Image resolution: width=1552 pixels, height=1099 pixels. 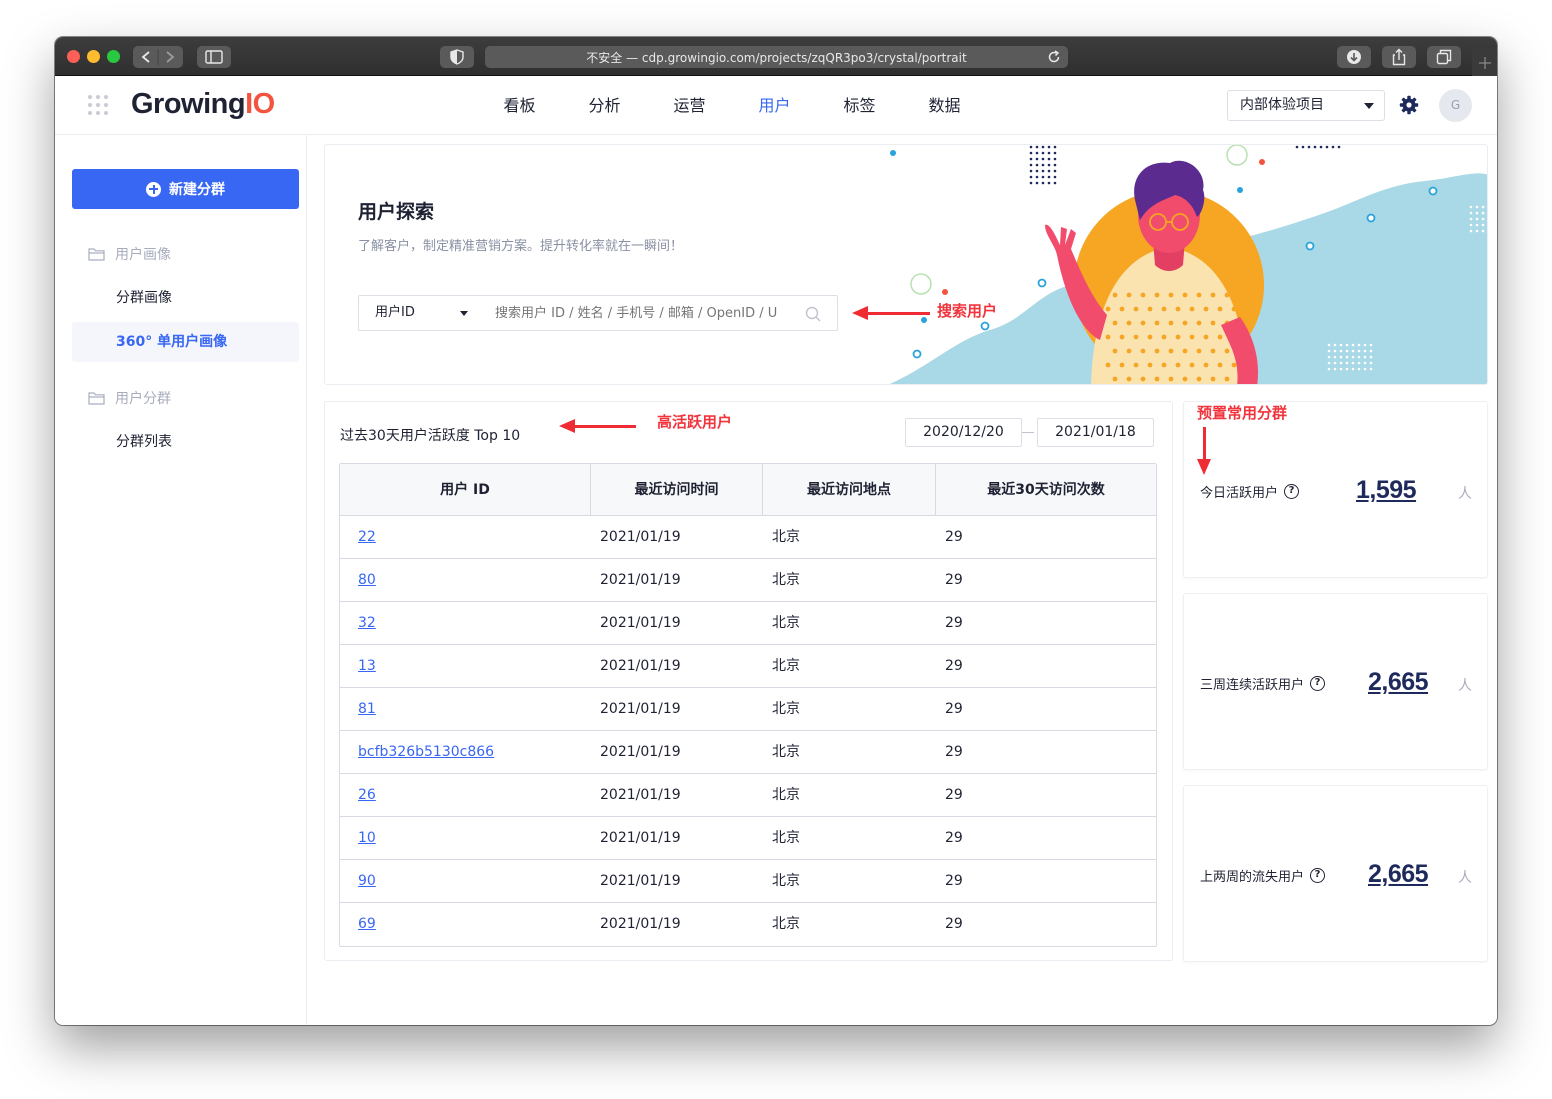 I want to click on zoom-window-button, so click(x=113, y=56).